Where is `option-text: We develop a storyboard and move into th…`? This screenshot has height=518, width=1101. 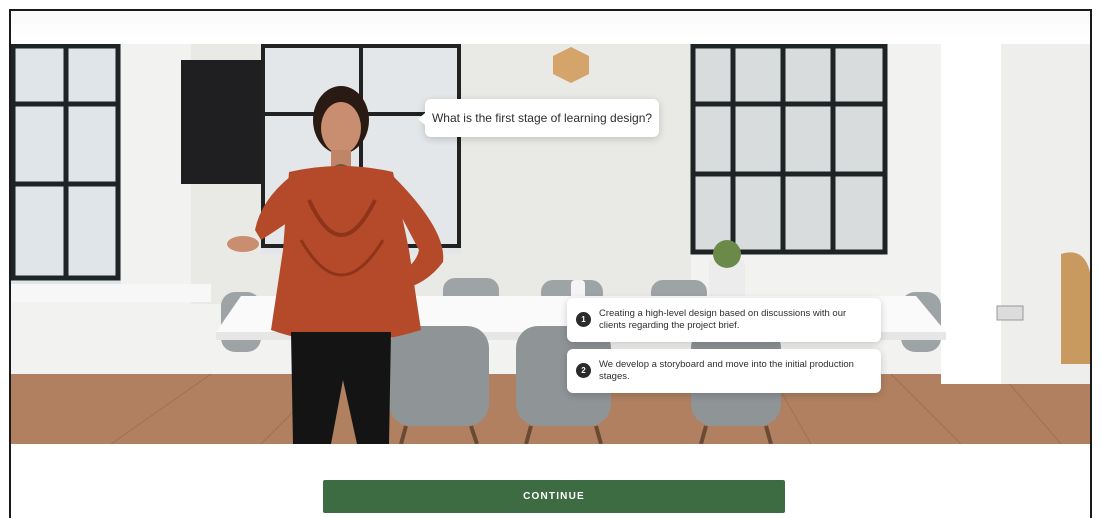
option-text: We develop a storyboard and move into th… is located at coordinates (726, 370).